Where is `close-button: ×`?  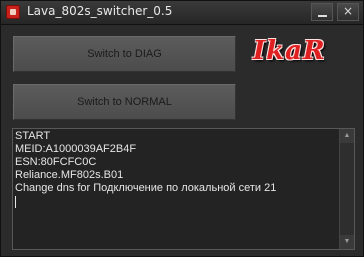 close-button: × is located at coordinates (348, 12).